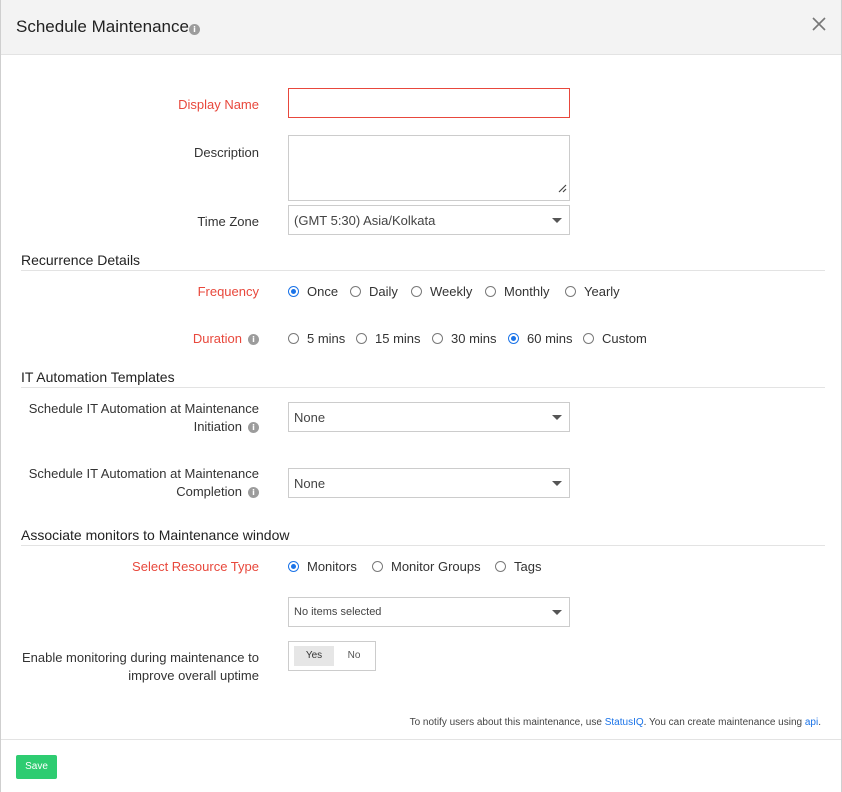 Image resolution: width=842 pixels, height=792 pixels. I want to click on enable-monitoring-toggle: Yes No, so click(332, 656).